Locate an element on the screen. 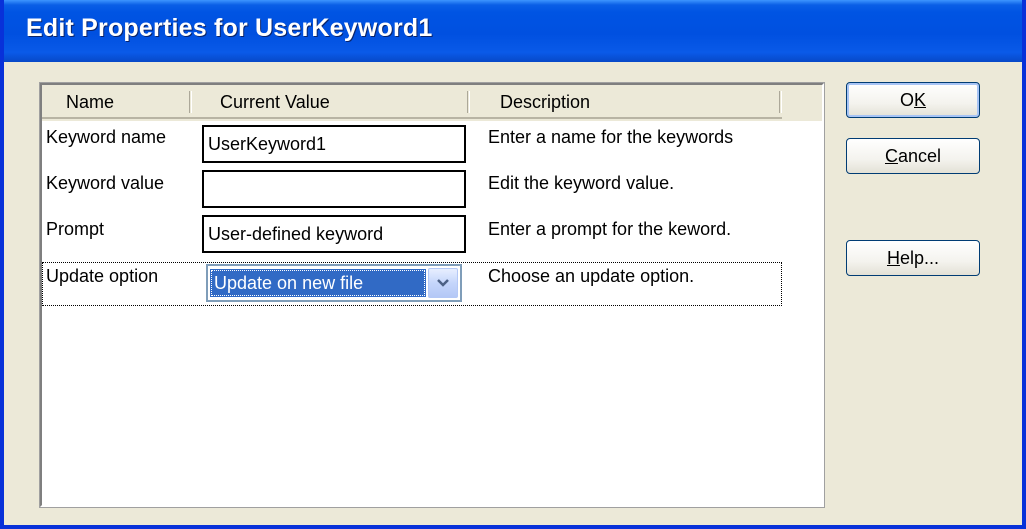 The width and height of the screenshot is (1026, 529). row-description-keyword-value: Edit the keyword value. is located at coordinates (581, 183).